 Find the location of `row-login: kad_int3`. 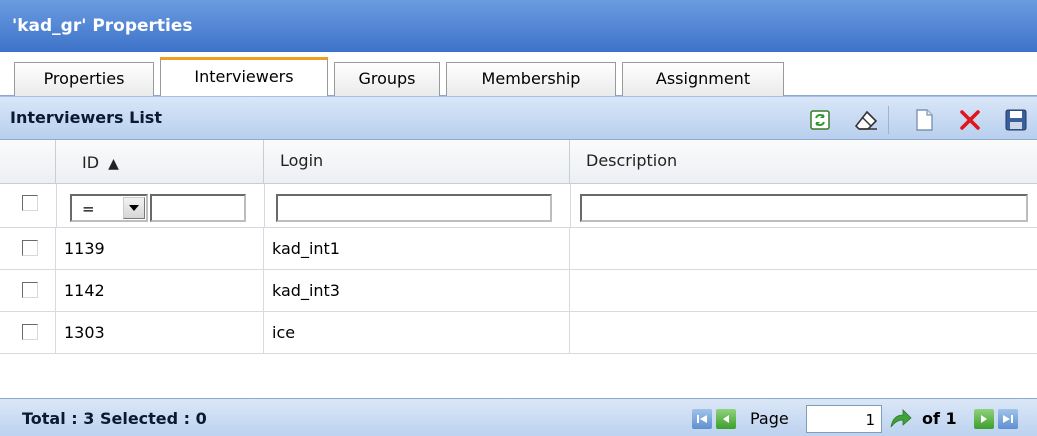

row-login: kad_int3 is located at coordinates (417, 291).